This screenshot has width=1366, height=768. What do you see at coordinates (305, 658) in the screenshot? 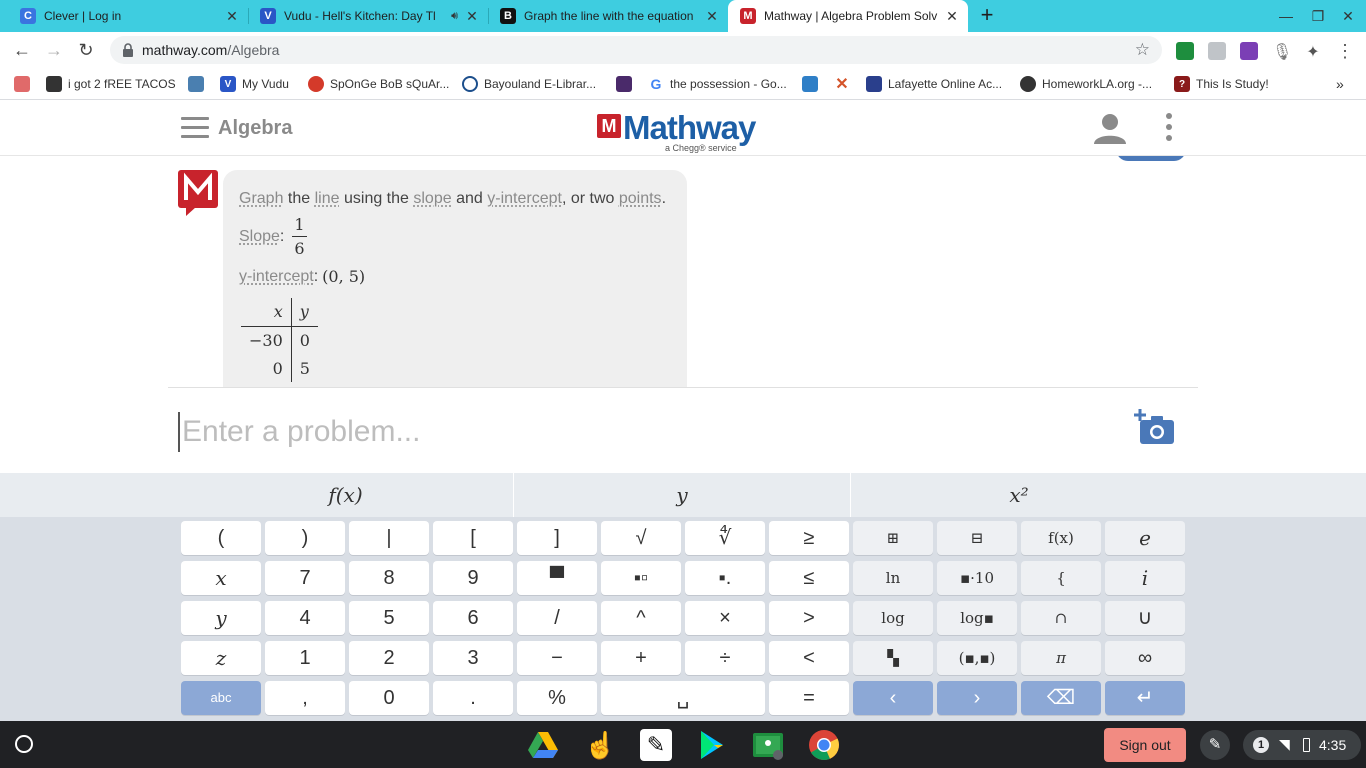
I see `one-key: 1` at bounding box center [305, 658].